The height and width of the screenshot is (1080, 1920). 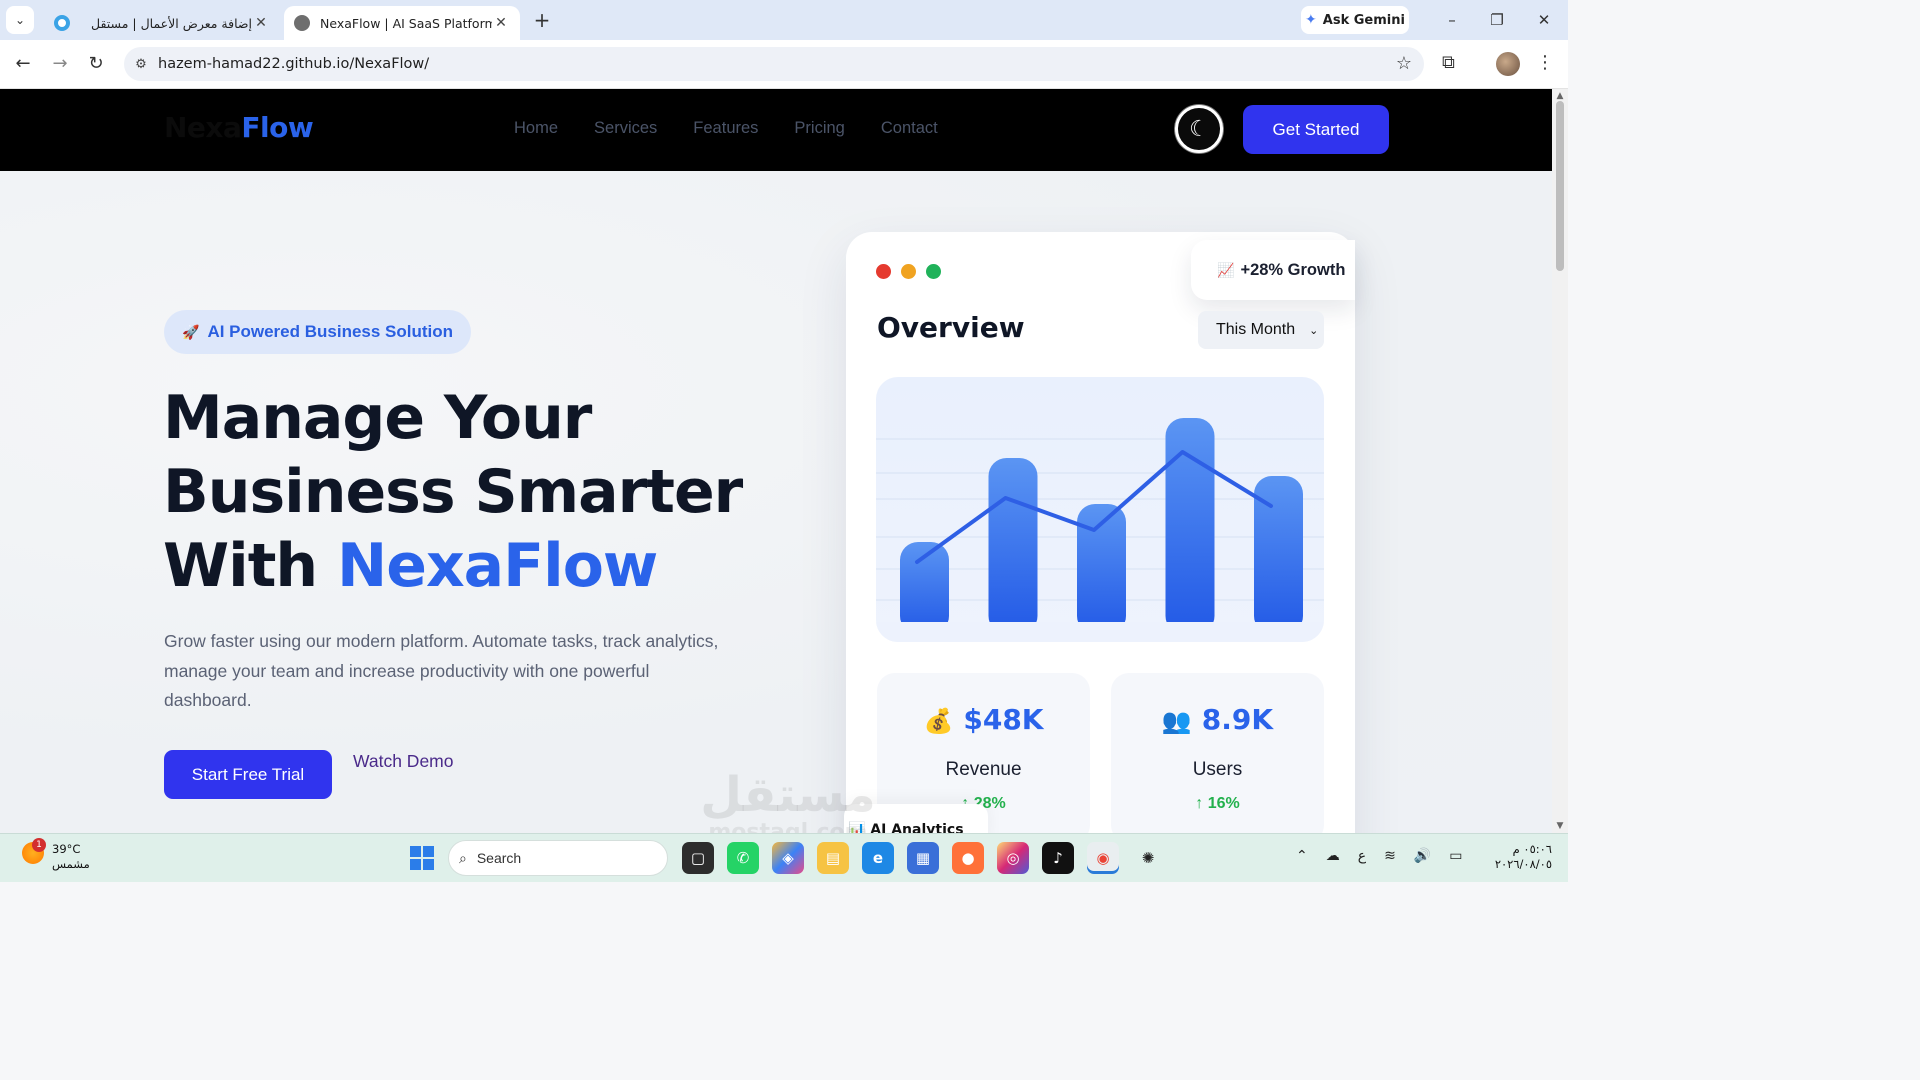 I want to click on weather-widget: 1 39°C مشمس, so click(x=56, y=855).